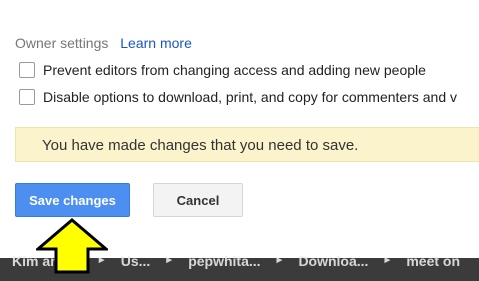 Image resolution: width=479 pixels, height=281 pixels. Describe the element at coordinates (72, 246) in the screenshot. I see `up-arrow-icon` at that location.